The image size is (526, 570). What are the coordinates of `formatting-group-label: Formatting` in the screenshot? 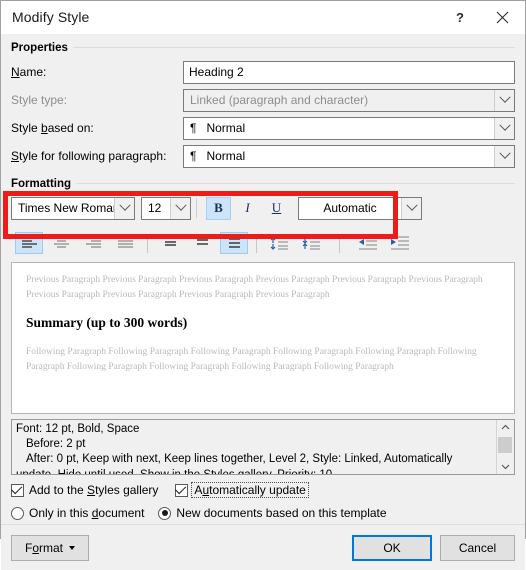 It's located at (44, 184).